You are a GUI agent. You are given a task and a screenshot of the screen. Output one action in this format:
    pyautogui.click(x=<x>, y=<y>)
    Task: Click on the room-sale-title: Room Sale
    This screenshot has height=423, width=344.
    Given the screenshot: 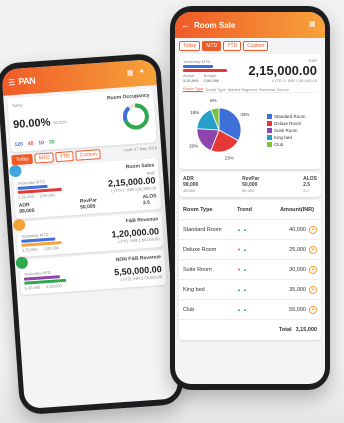 What is the action you would take?
    pyautogui.click(x=215, y=25)
    